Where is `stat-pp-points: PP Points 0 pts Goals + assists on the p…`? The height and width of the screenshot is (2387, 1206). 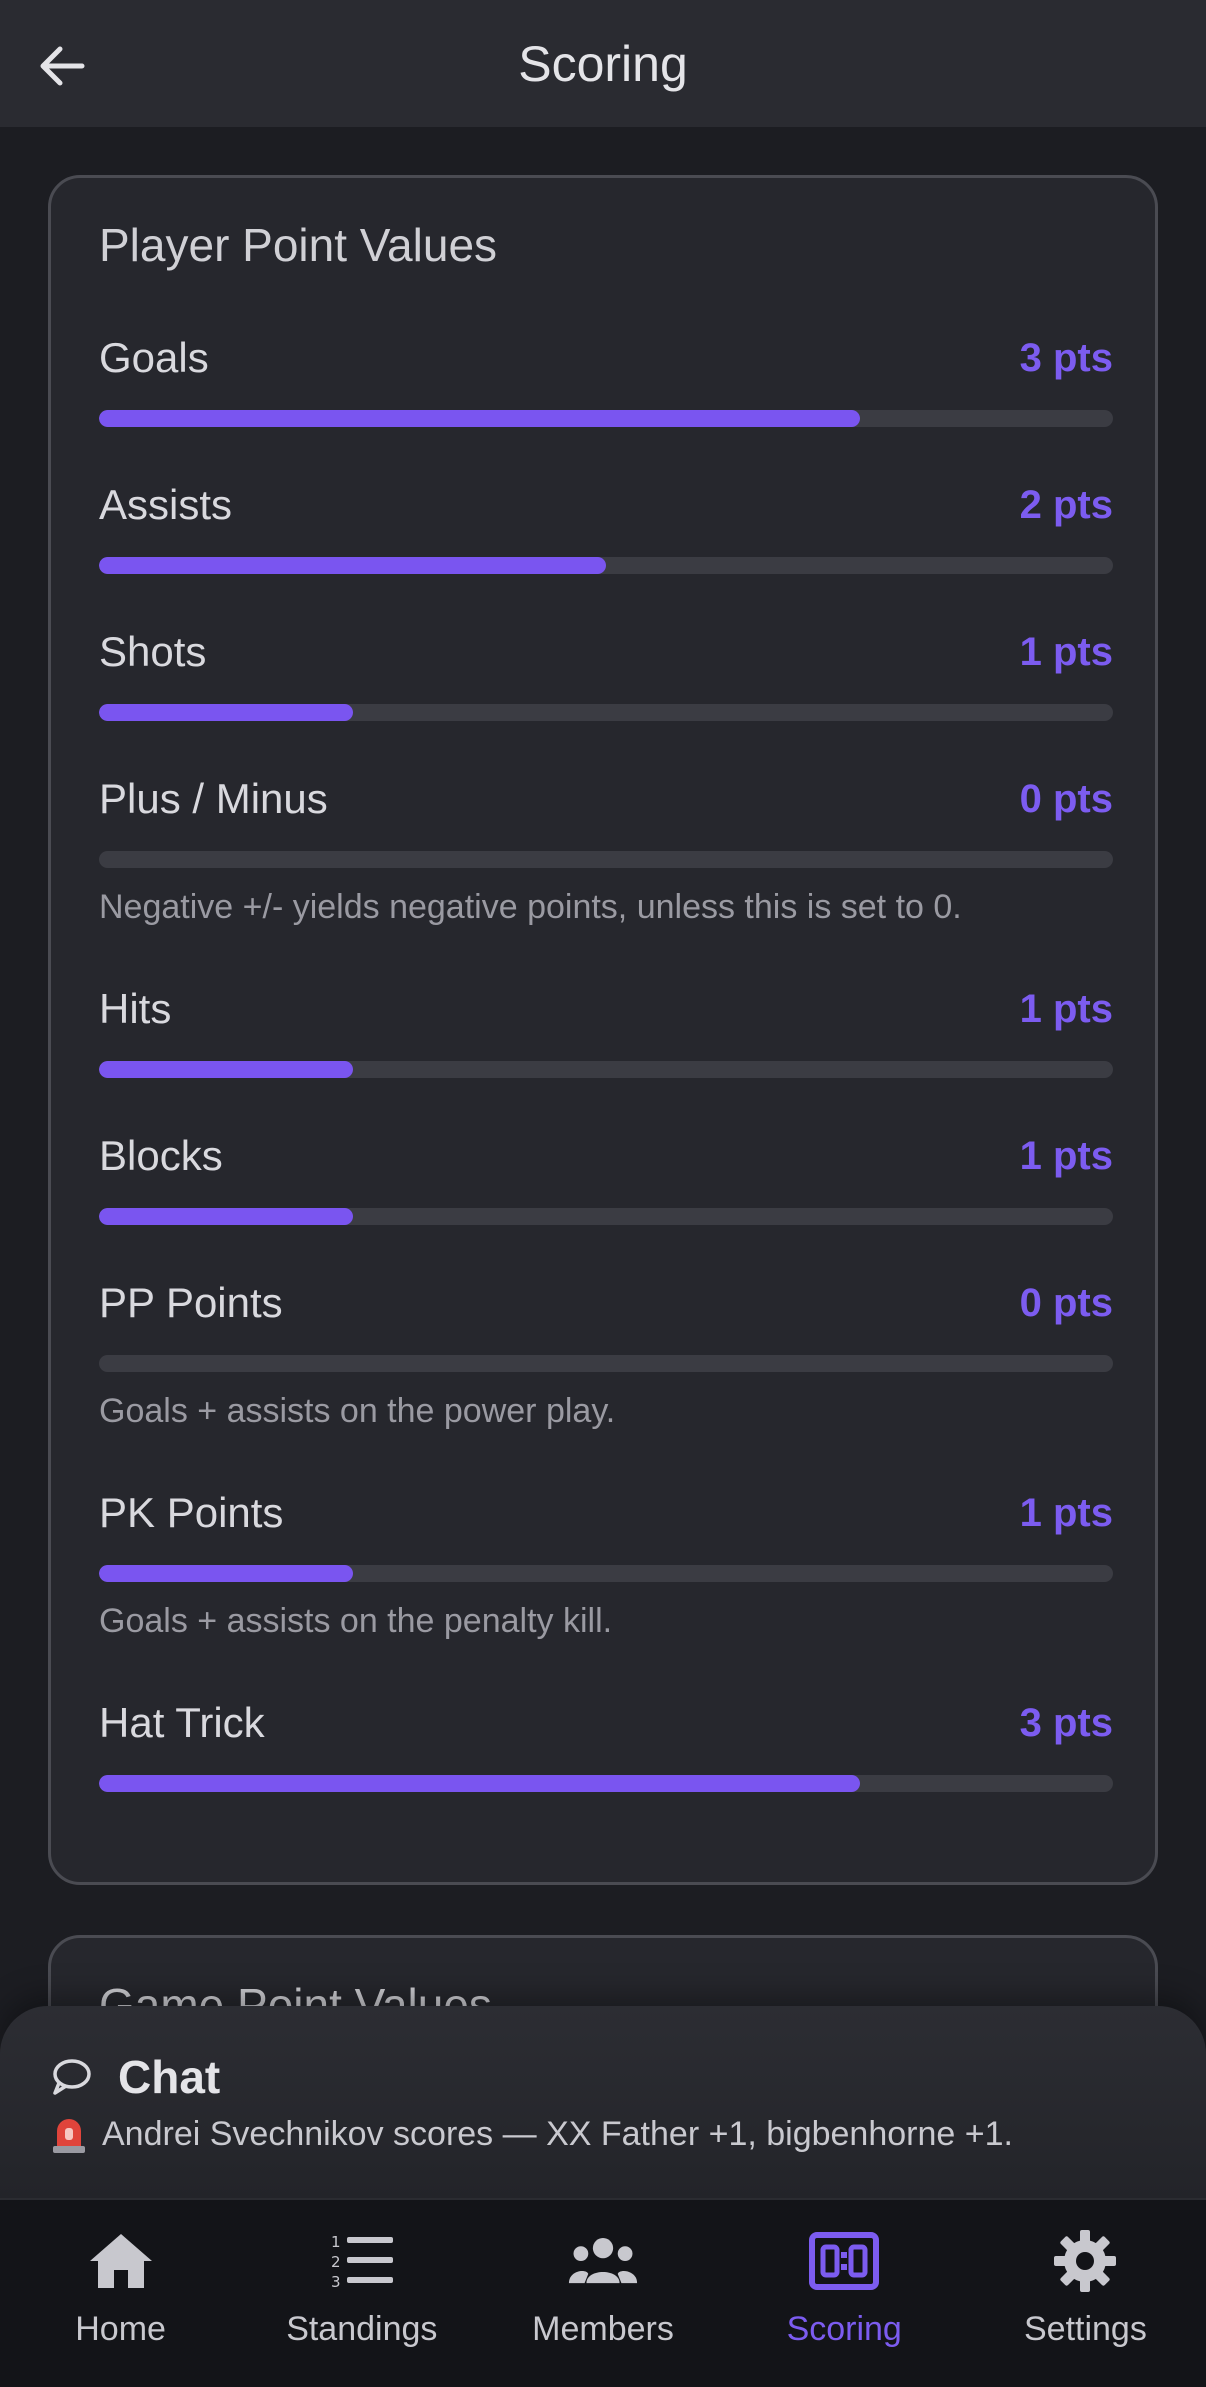 stat-pp-points: PP Points 0 pts Goals + assists on the p… is located at coordinates (606, 1353).